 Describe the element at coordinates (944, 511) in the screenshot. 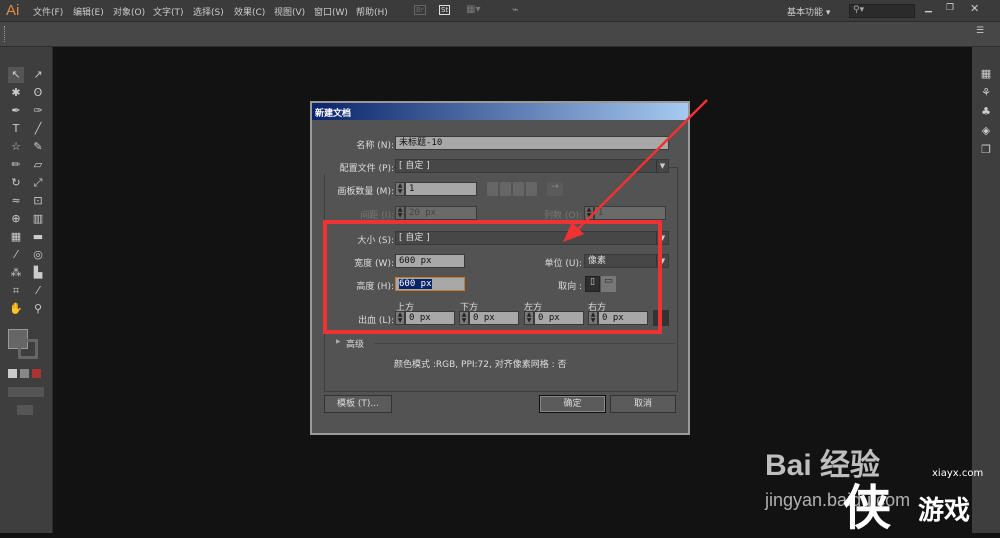

I see `site-name-watermark: 游戏` at that location.